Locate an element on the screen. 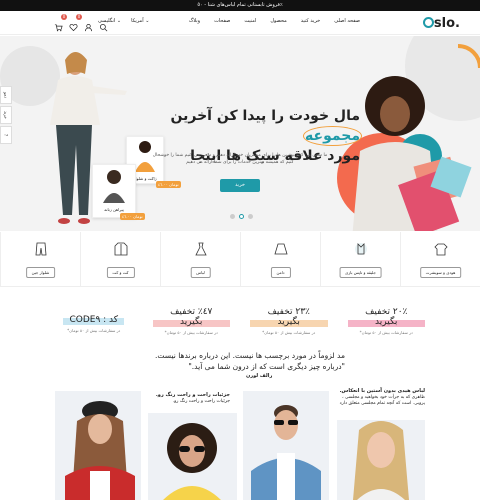  search-icon is located at coordinates (103, 24).